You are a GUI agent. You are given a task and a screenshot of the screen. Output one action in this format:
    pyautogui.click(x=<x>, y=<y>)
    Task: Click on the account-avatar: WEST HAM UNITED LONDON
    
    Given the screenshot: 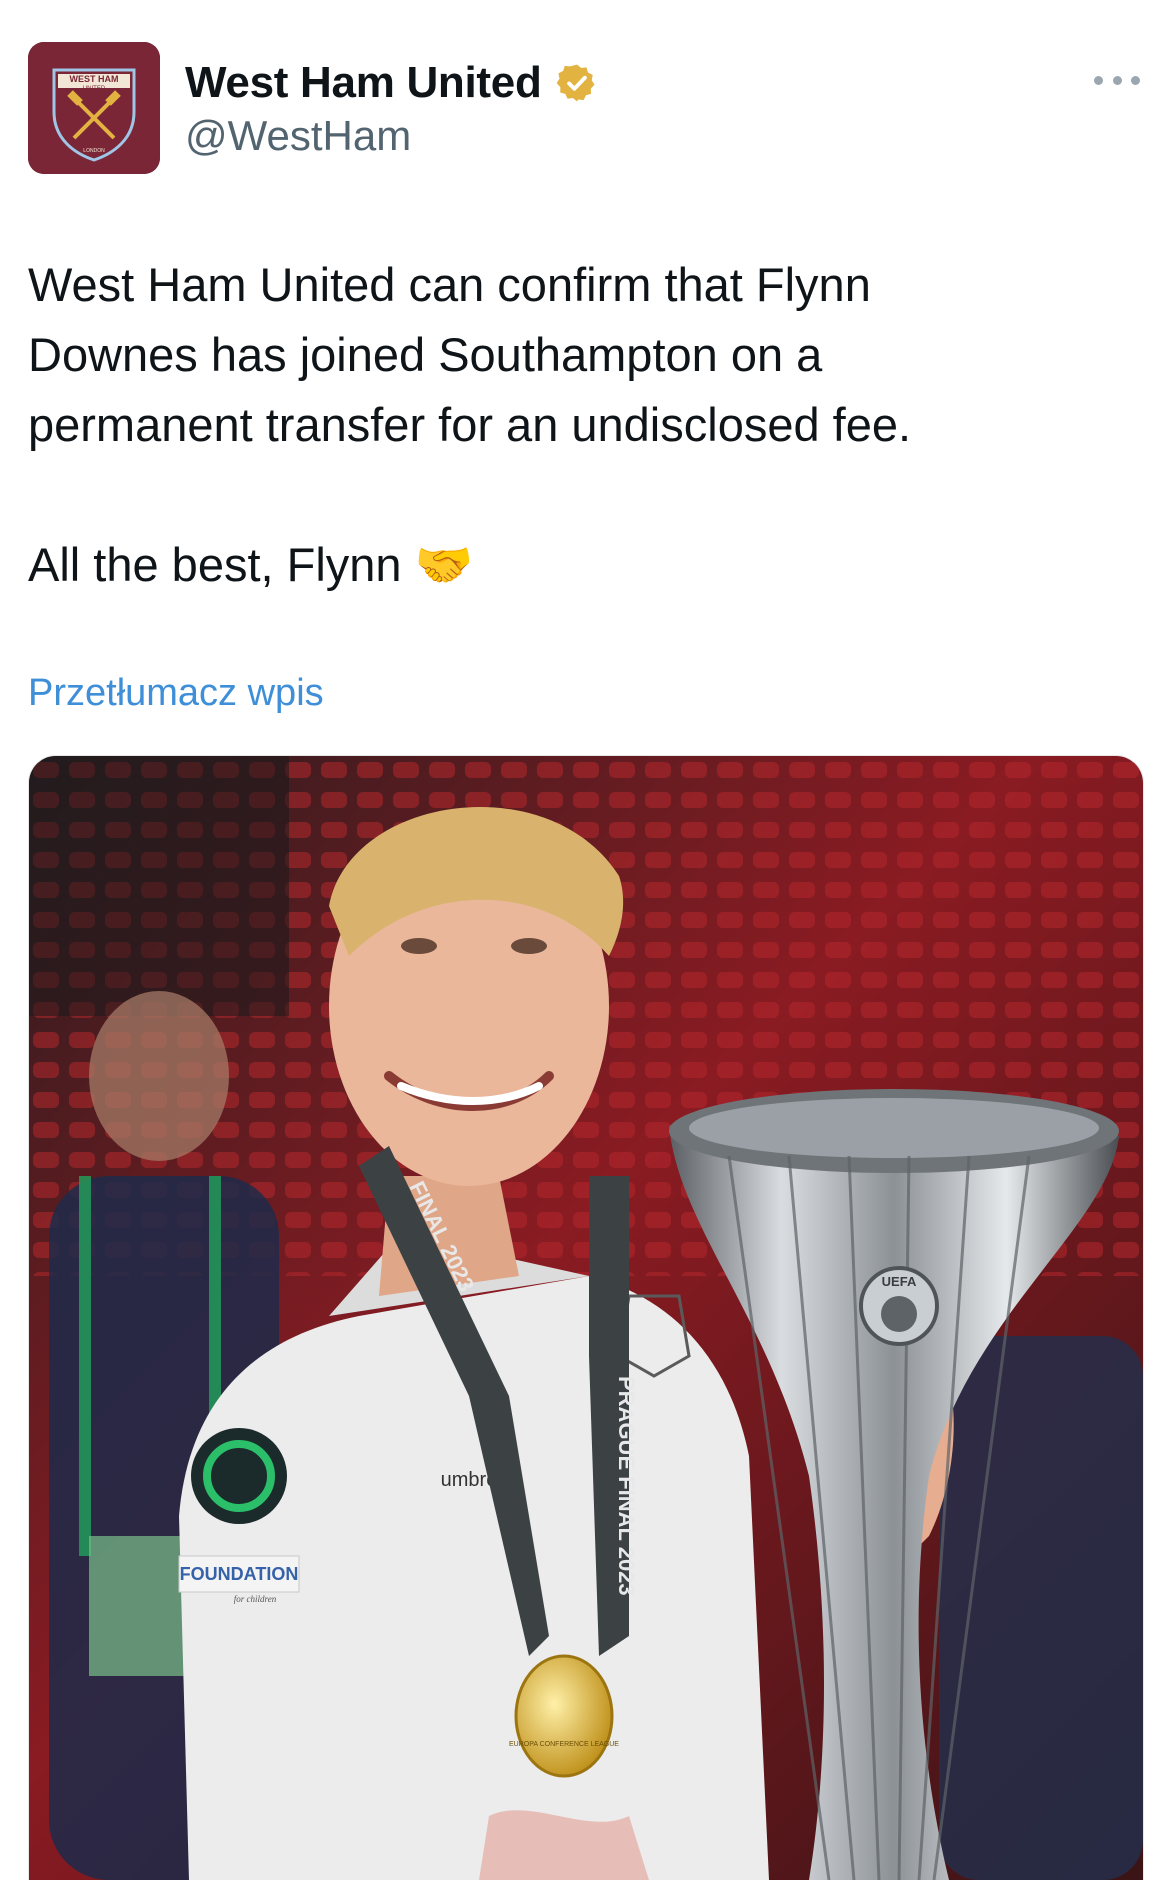 What is the action you would take?
    pyautogui.click(x=94, y=108)
    